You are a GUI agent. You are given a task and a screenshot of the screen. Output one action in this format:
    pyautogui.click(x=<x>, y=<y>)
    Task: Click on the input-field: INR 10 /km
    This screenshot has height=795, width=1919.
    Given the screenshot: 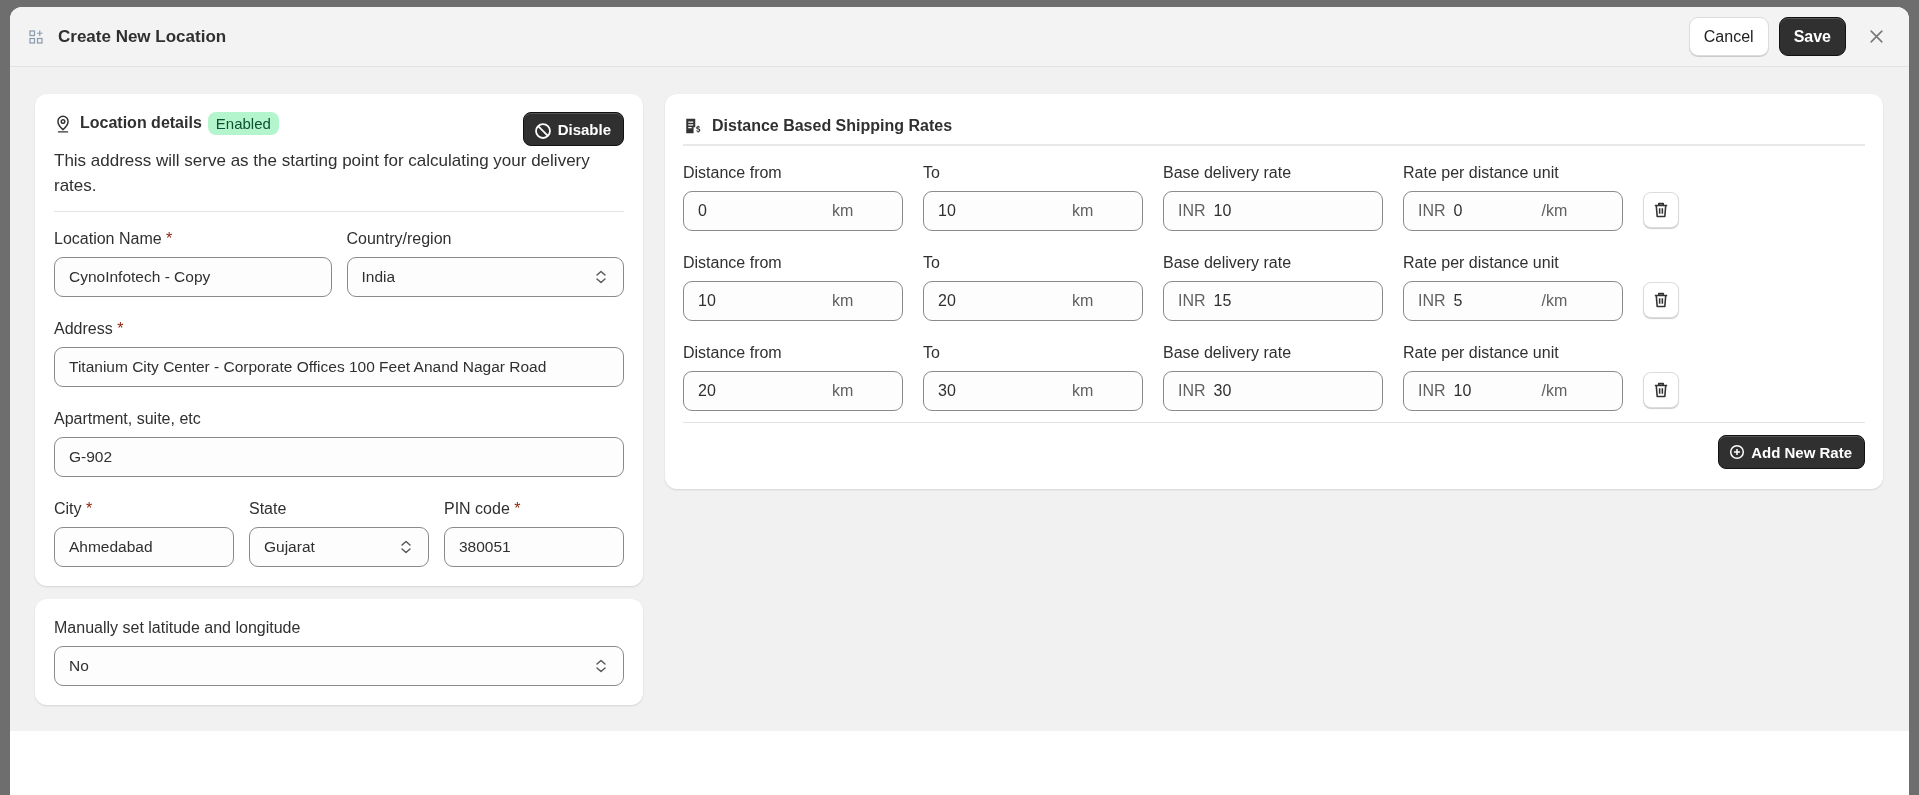 What is the action you would take?
    pyautogui.click(x=1513, y=391)
    